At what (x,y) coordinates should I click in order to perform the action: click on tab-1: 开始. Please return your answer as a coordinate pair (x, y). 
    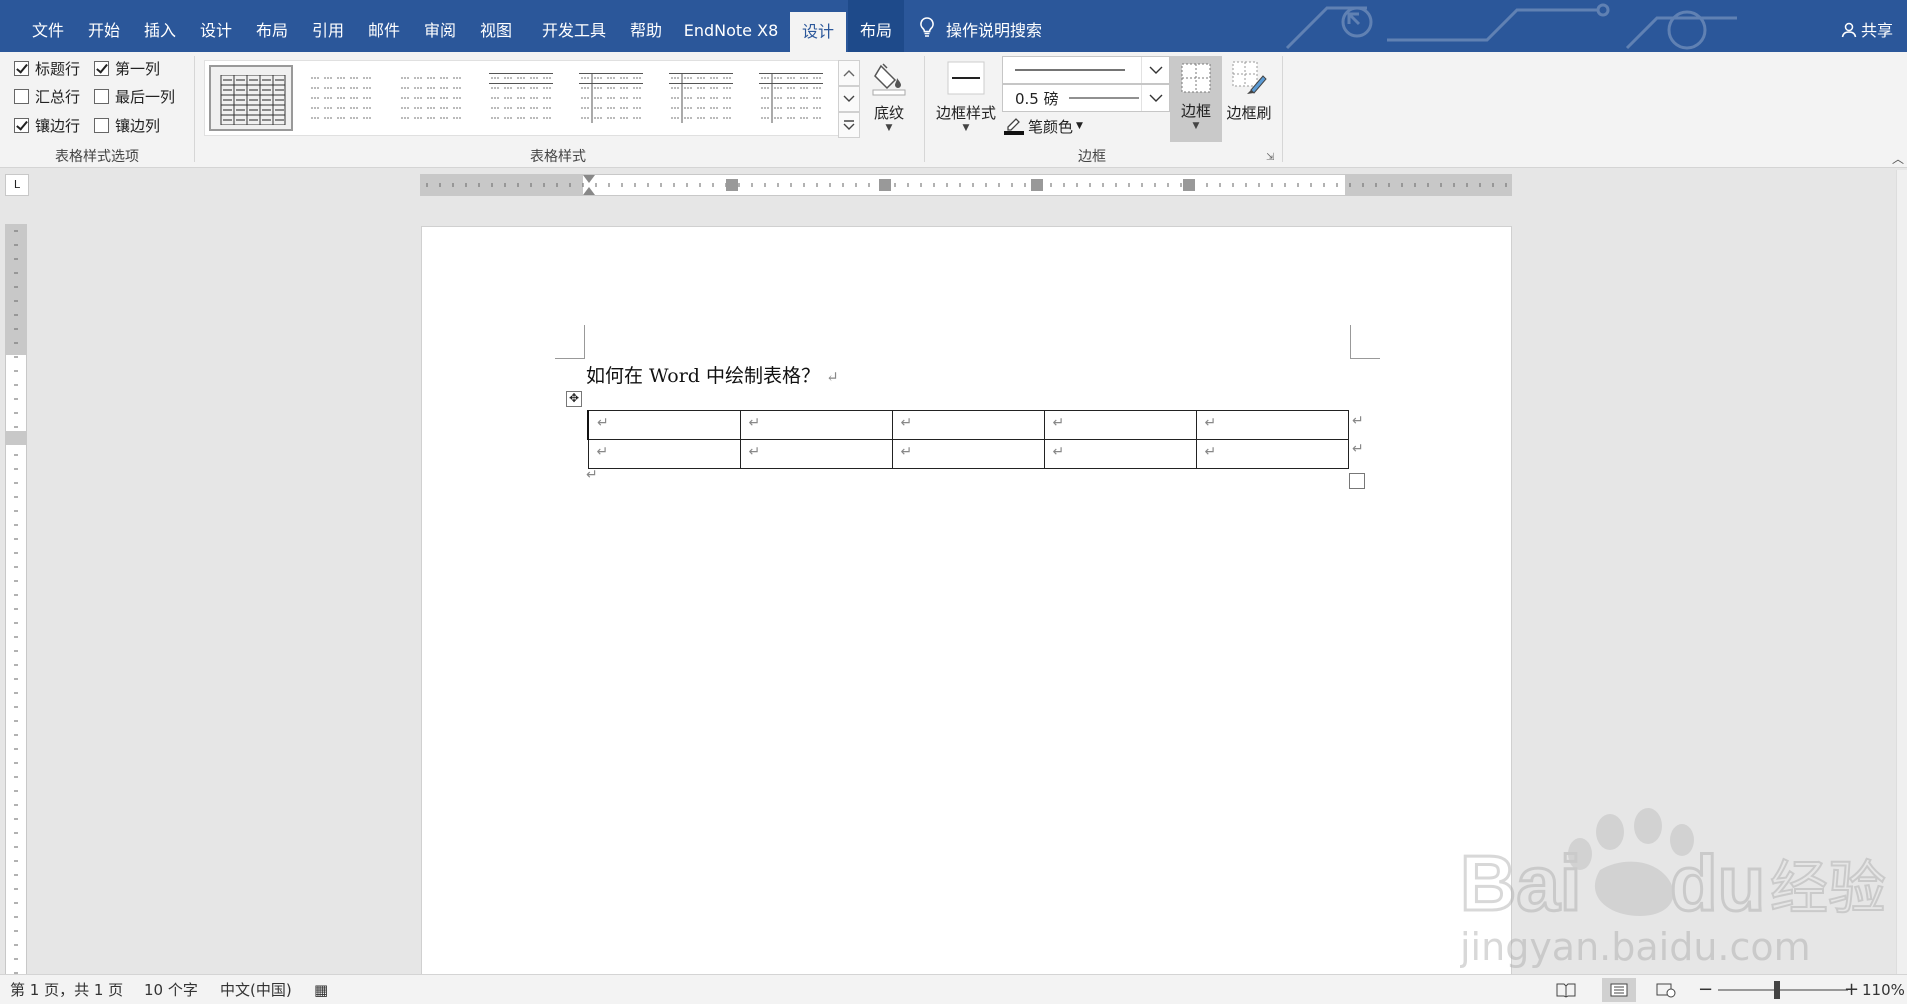
    Looking at the image, I should click on (104, 26).